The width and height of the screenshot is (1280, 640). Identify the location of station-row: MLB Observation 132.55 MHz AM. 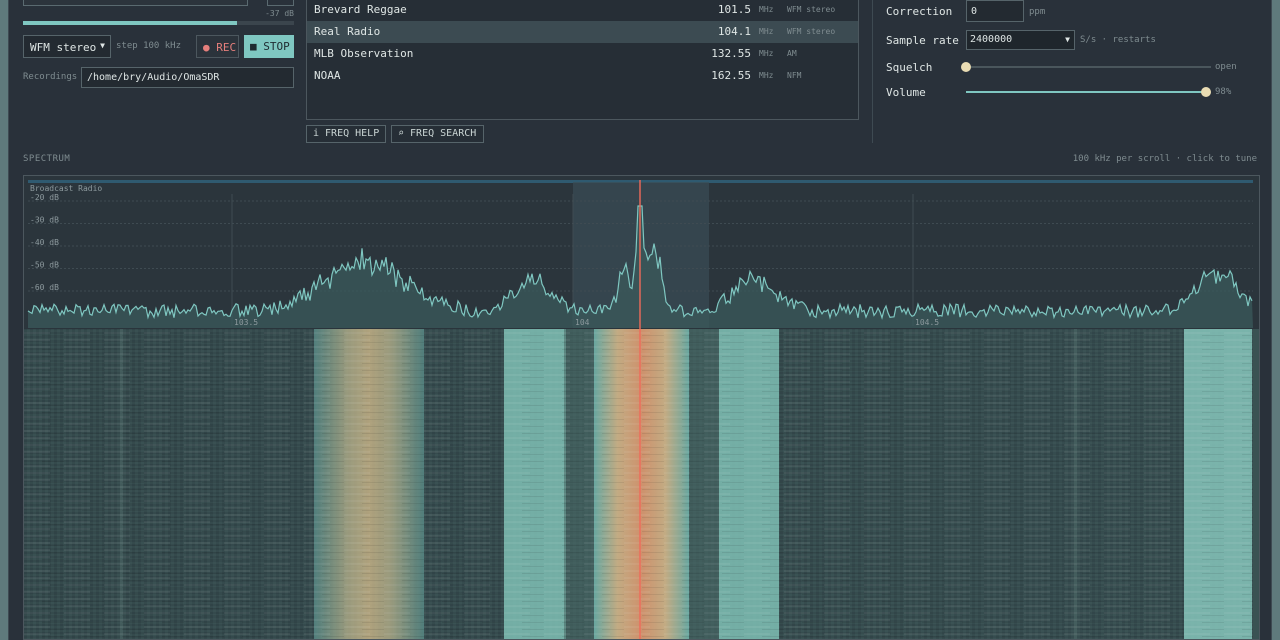
(582, 54).